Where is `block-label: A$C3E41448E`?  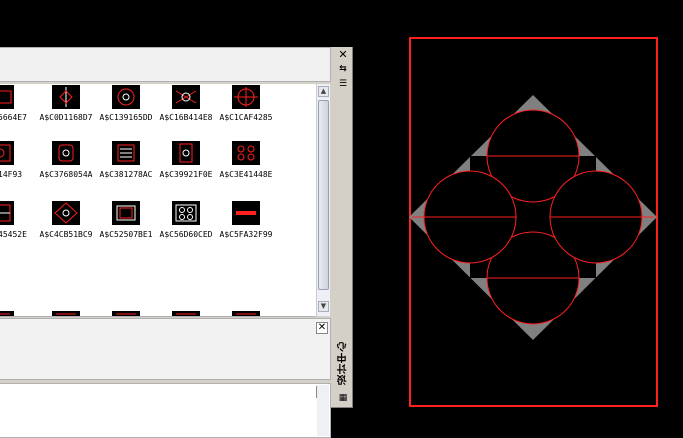
block-label: A$C3E41448E is located at coordinates (246, 174).